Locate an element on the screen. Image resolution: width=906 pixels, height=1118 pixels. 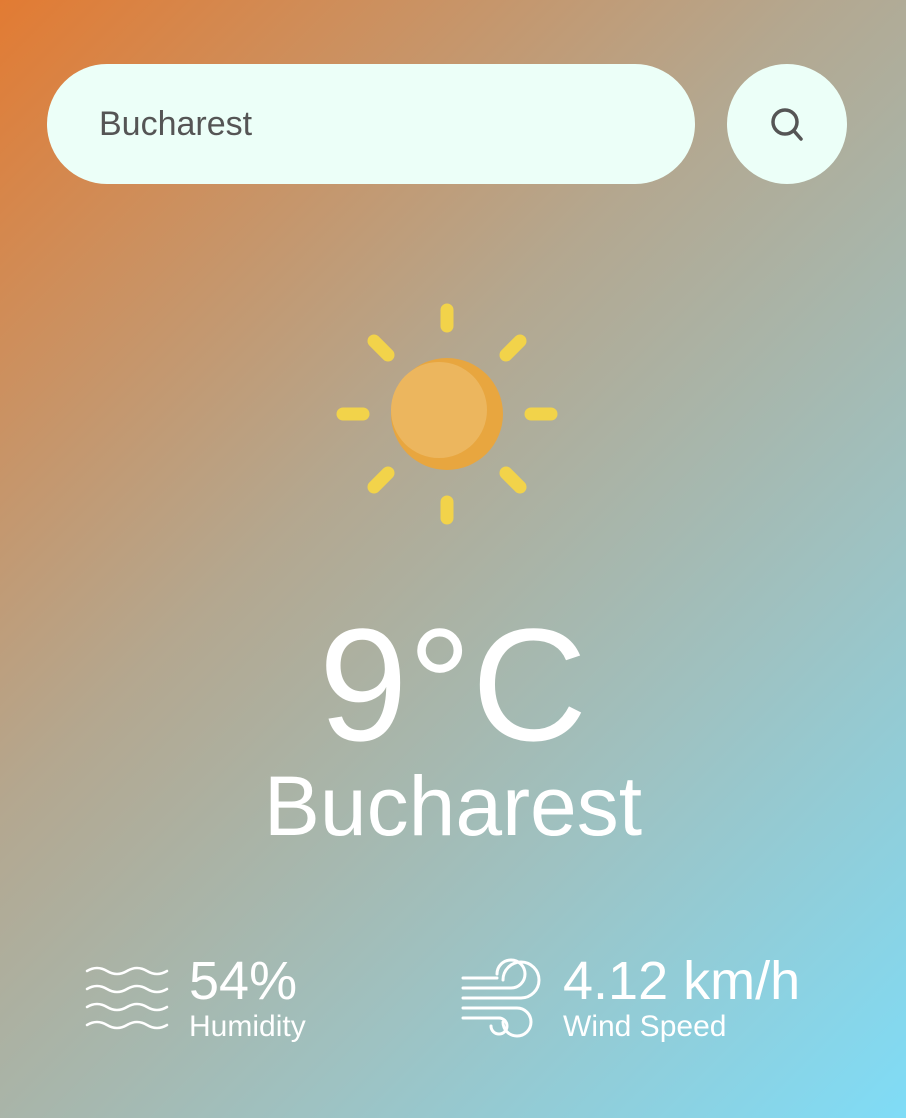
wind-icon is located at coordinates (501, 998).